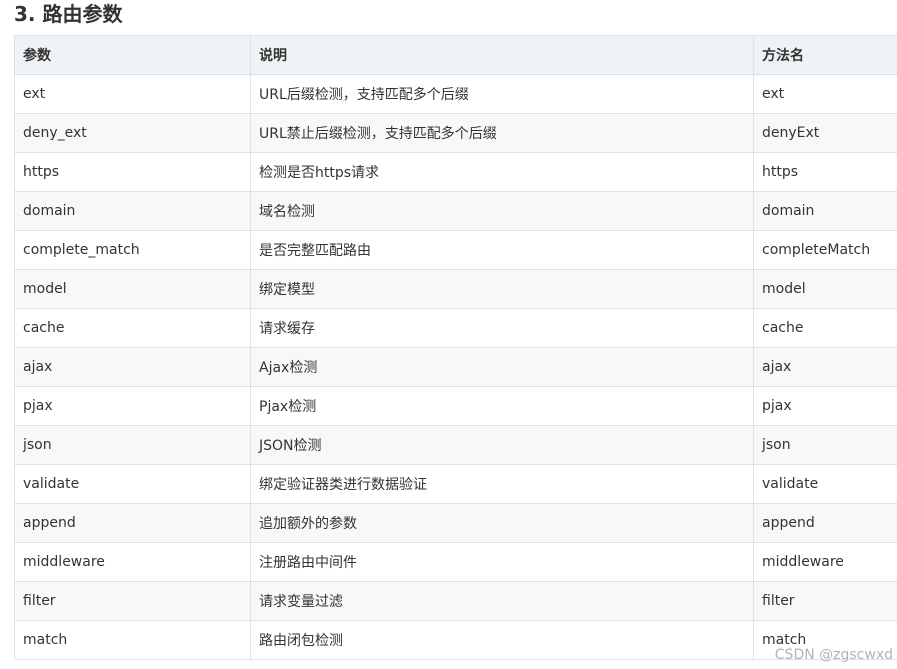  What do you see at coordinates (132, 406) in the screenshot?
I see `param-cell: pjax` at bounding box center [132, 406].